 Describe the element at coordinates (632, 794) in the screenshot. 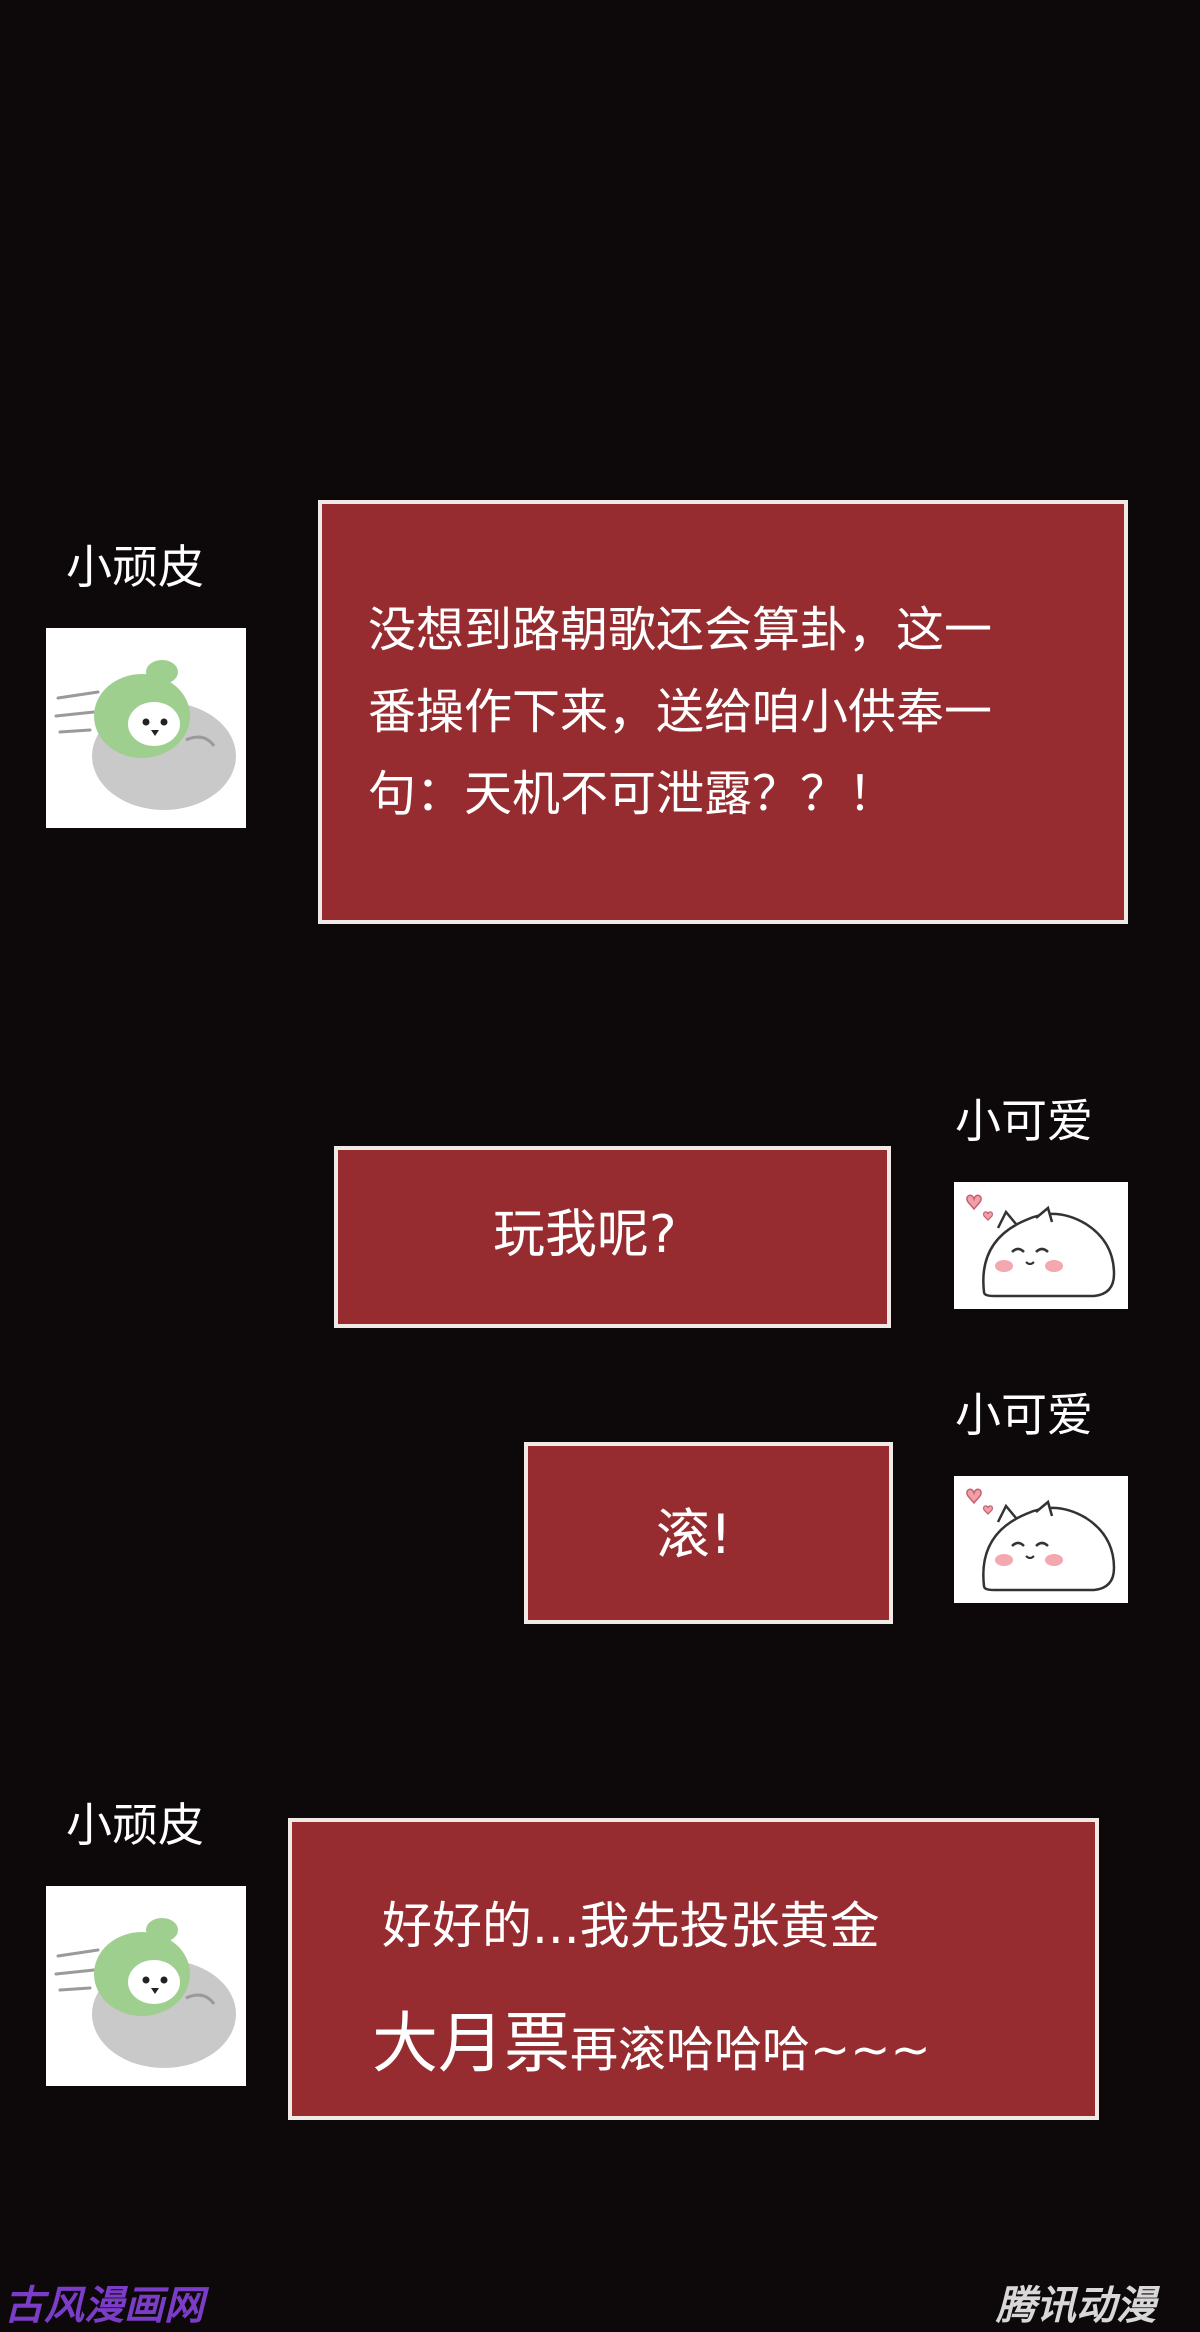

I see `message-line: 句：天机不可泄露？？！` at that location.